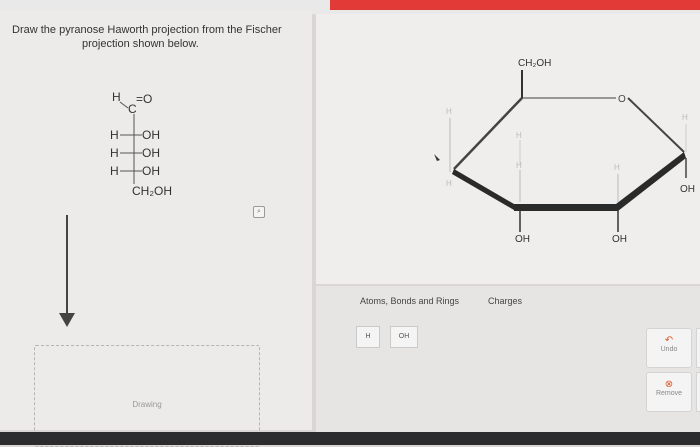 The height and width of the screenshot is (447, 700). I want to click on bottom-strip, so click(350, 438).